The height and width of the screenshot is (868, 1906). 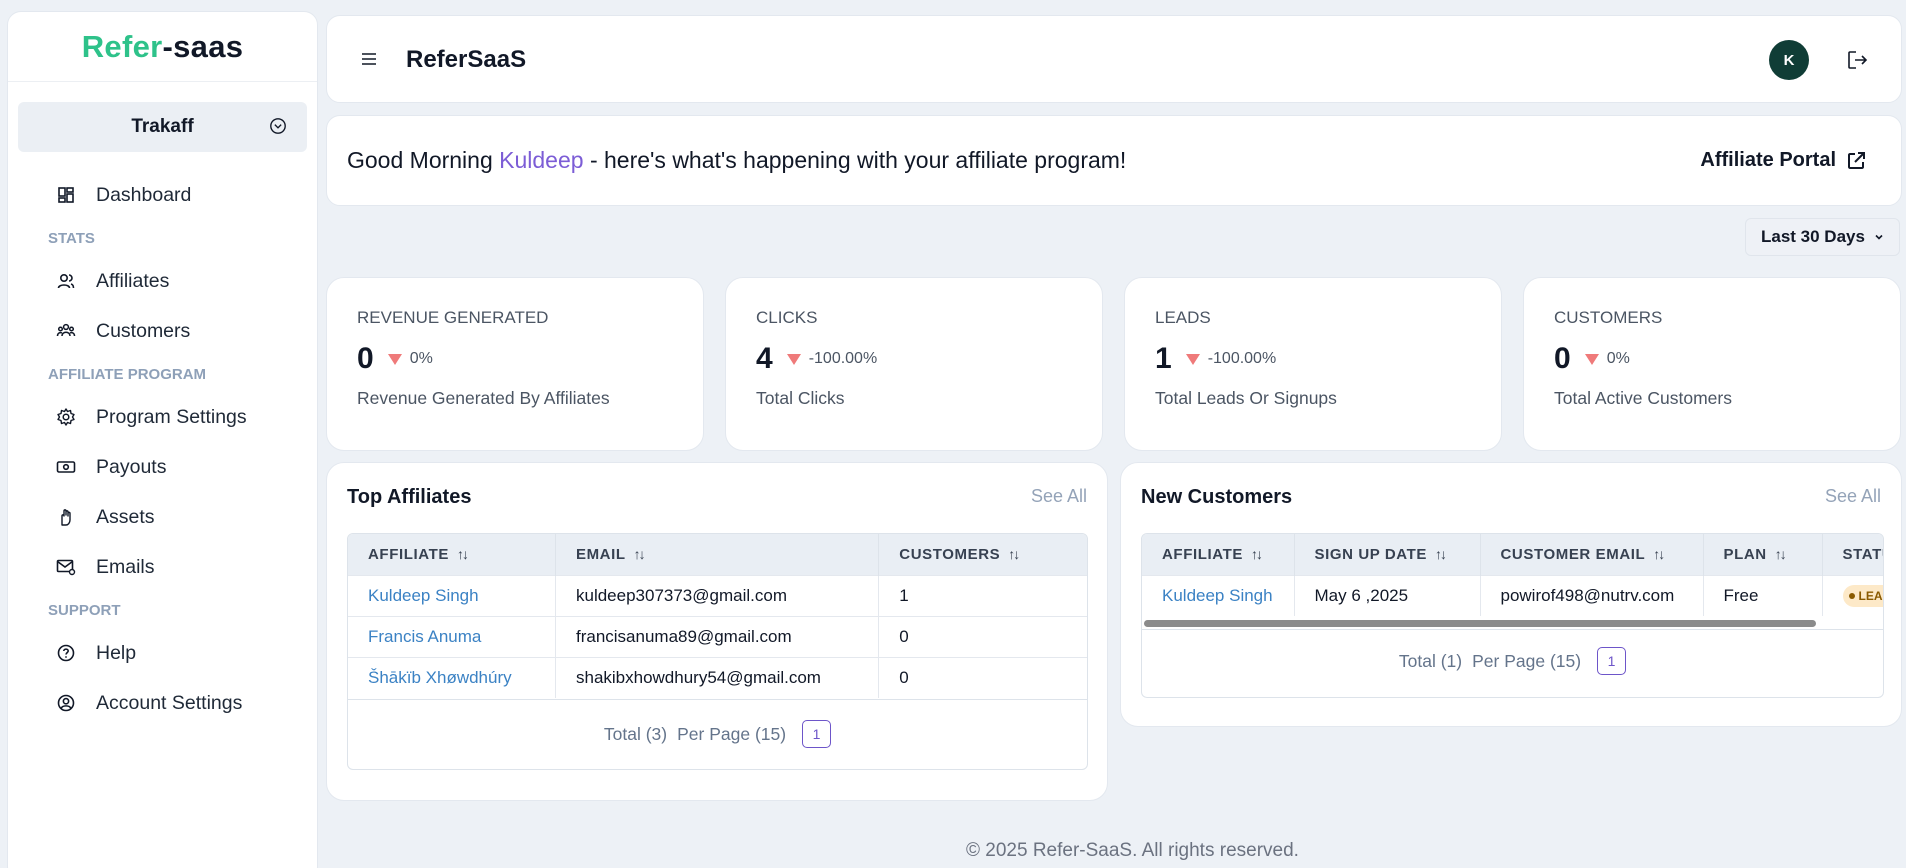 What do you see at coordinates (162, 517) in the screenshot?
I see `sidebar-item-assets: Assets` at bounding box center [162, 517].